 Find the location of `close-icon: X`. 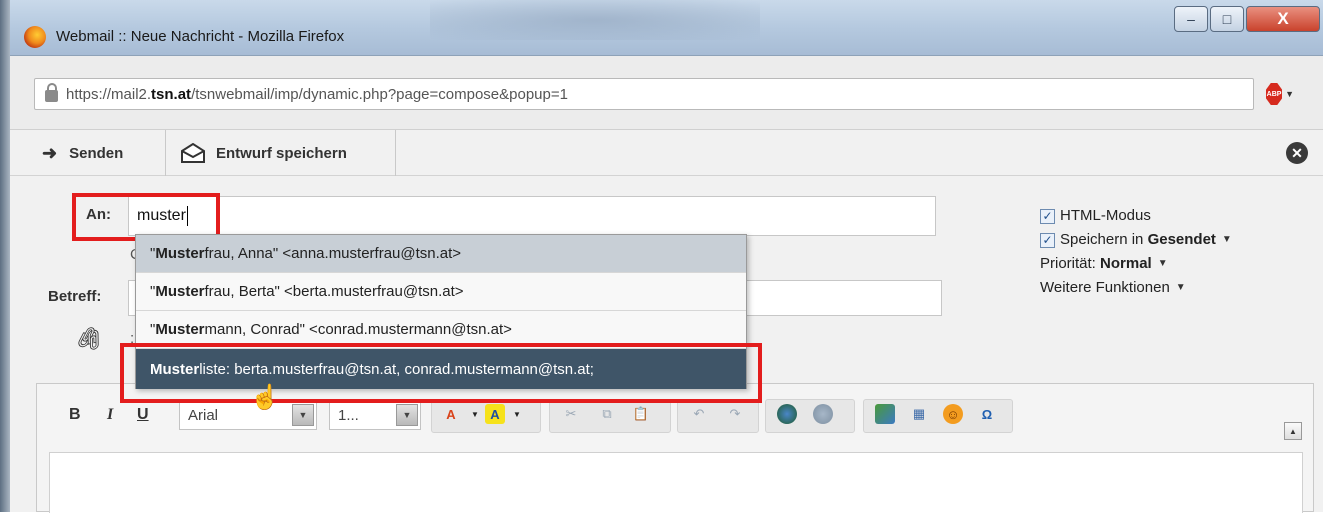

close-icon: X is located at coordinates (1283, 18).